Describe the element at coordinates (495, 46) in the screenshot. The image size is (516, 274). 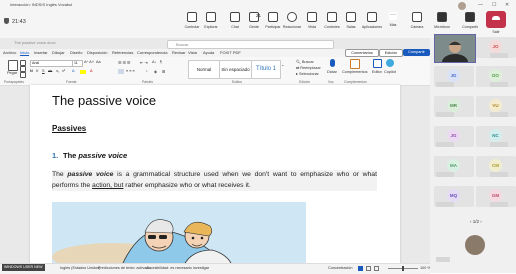
I see `avatar: JO` at that location.